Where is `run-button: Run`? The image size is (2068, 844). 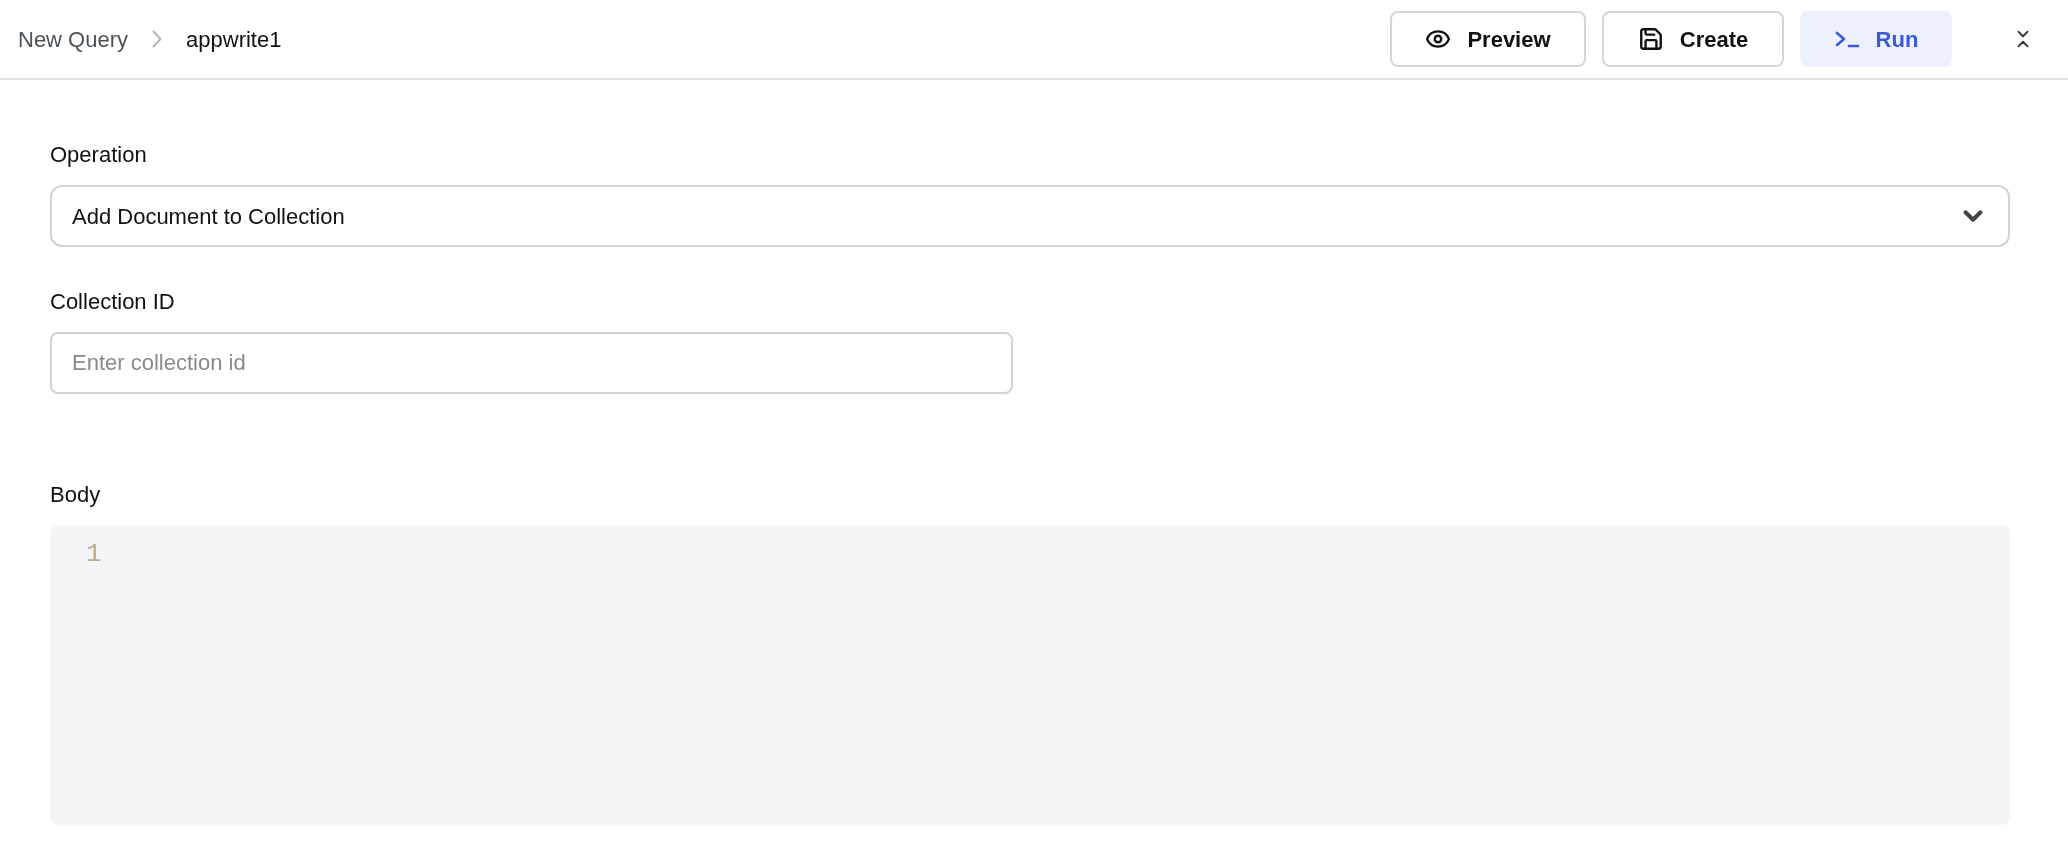 run-button: Run is located at coordinates (1876, 39).